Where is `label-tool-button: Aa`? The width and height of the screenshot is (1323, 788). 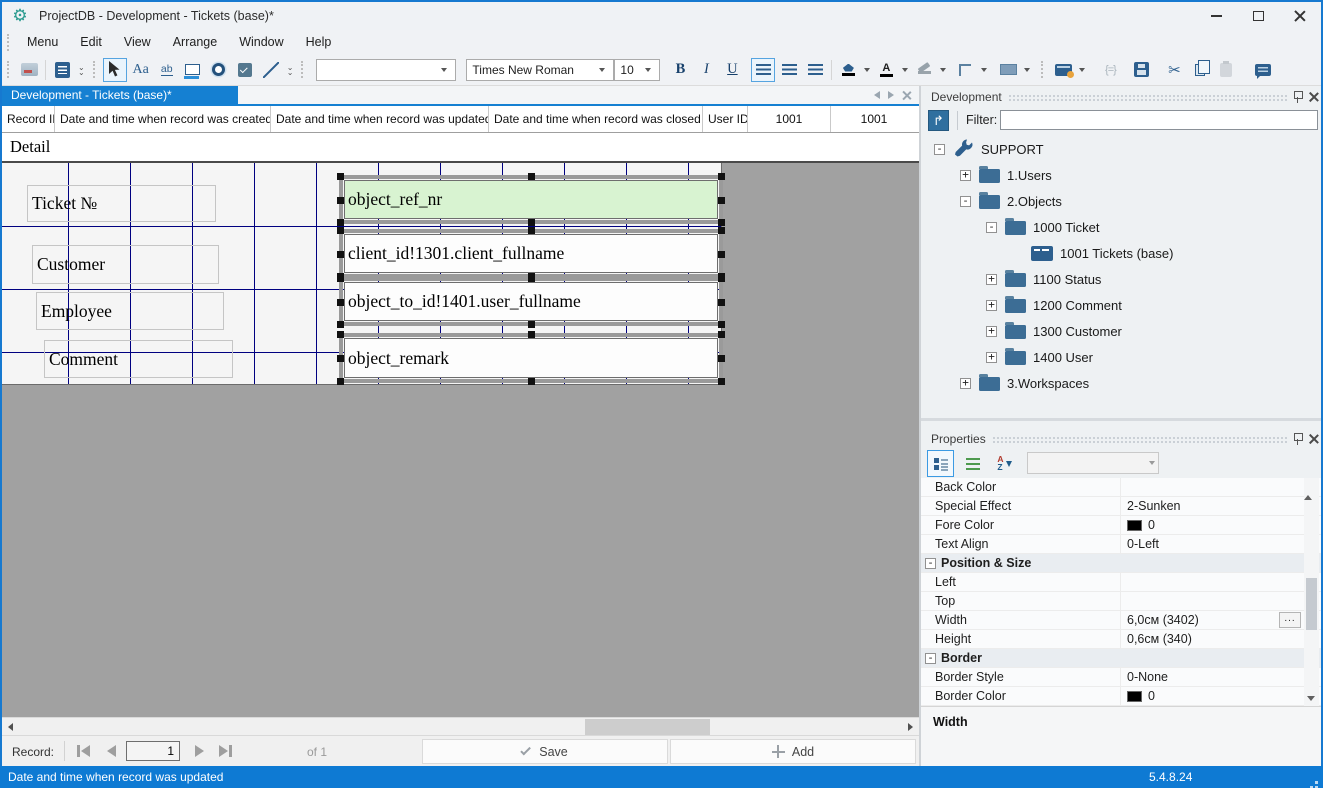
label-tool-button: Aa is located at coordinates (141, 70).